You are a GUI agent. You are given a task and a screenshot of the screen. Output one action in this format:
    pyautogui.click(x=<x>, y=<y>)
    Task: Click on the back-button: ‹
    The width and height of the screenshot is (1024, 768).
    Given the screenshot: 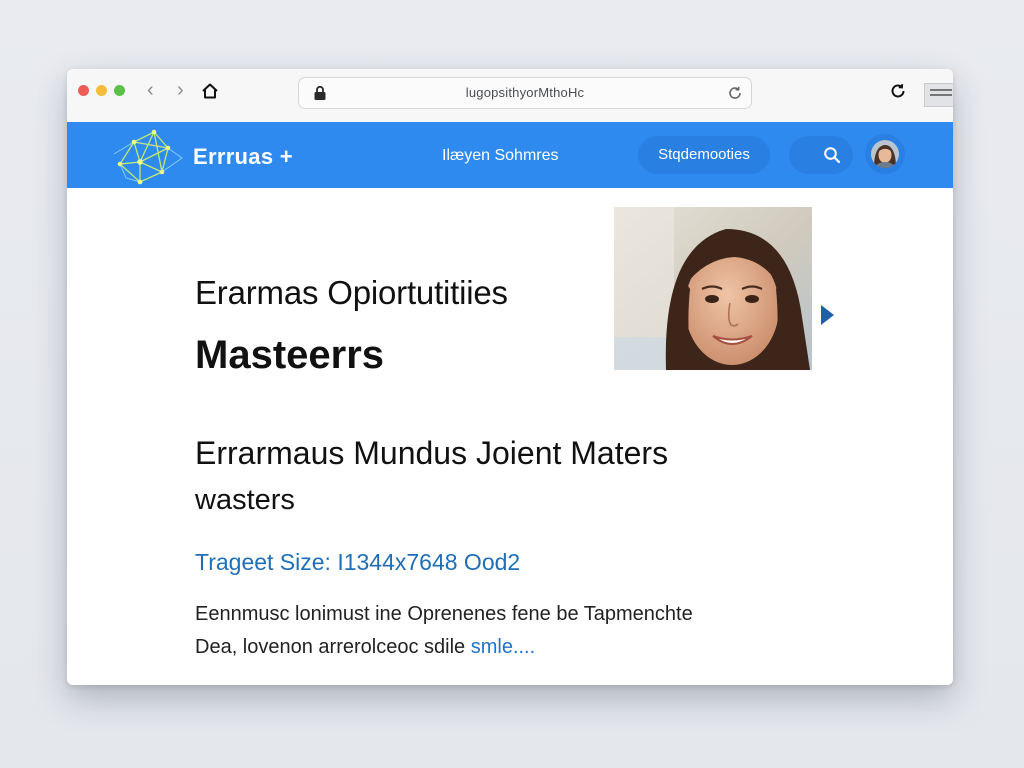 What is the action you would take?
    pyautogui.click(x=150, y=90)
    